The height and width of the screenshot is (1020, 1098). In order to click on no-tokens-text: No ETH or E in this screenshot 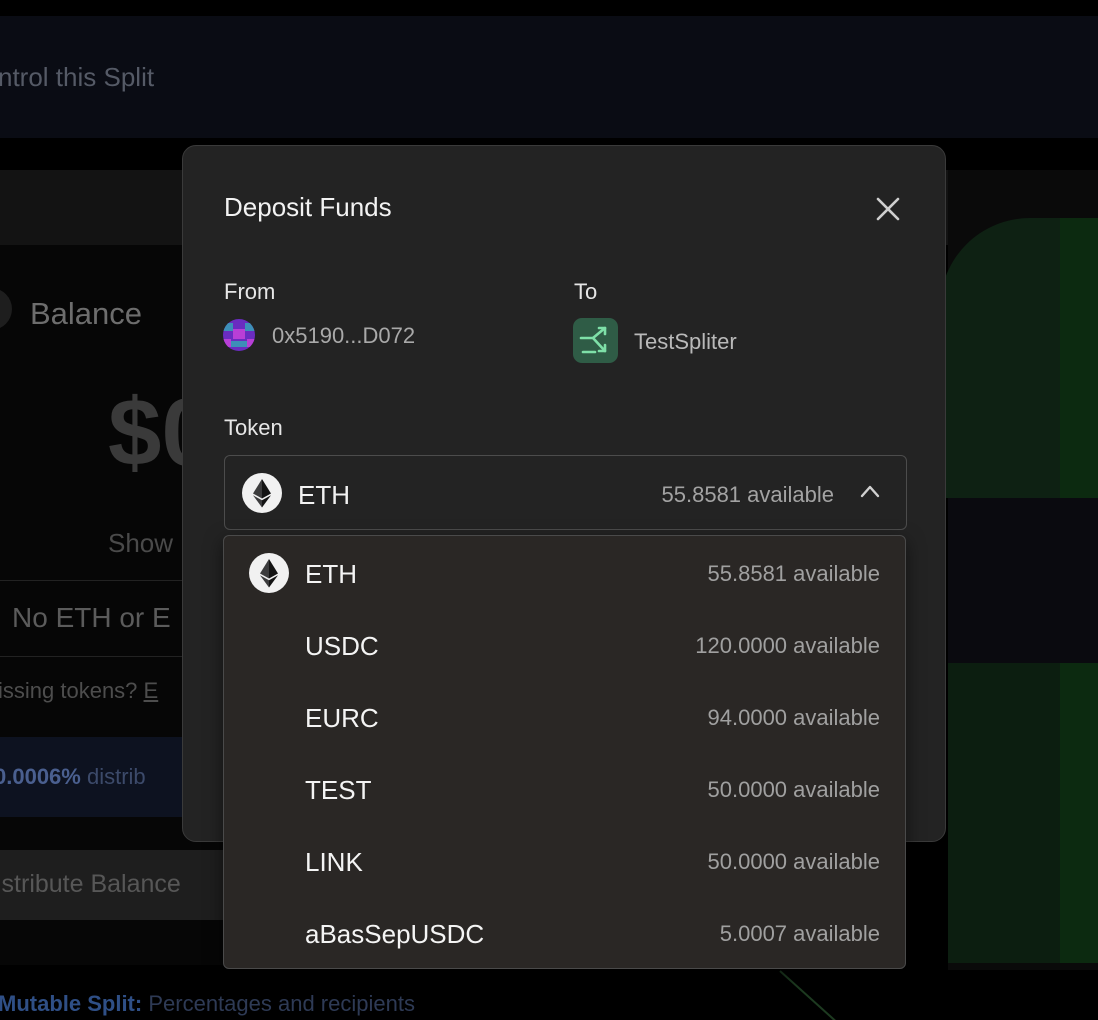, I will do `click(91, 617)`.